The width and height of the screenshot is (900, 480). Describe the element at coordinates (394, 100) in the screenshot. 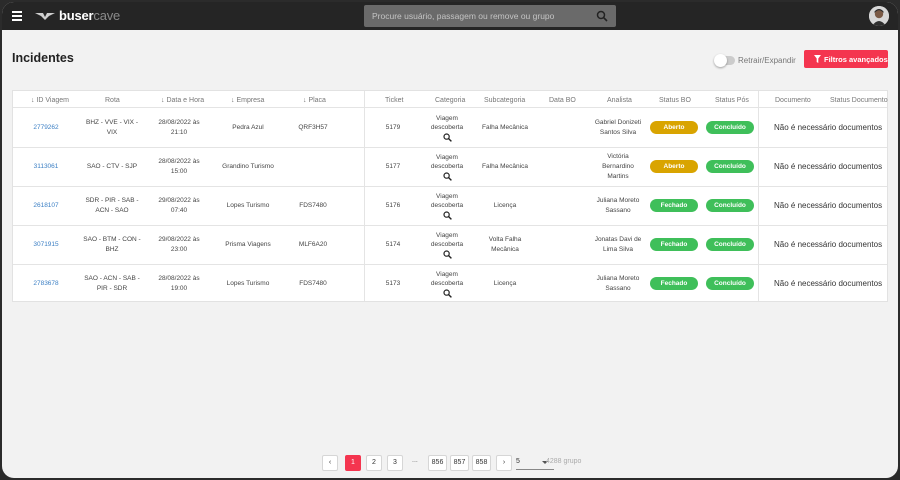

I see `header-ticket: Ticket` at that location.